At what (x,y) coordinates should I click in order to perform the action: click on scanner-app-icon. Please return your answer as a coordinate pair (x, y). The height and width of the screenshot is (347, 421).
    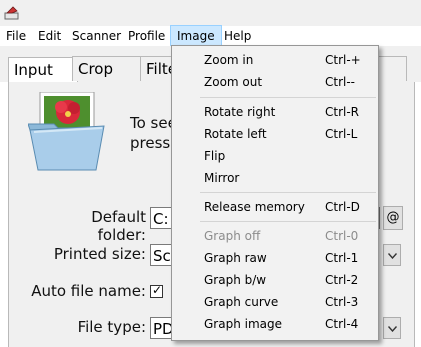
    Looking at the image, I should click on (12, 13).